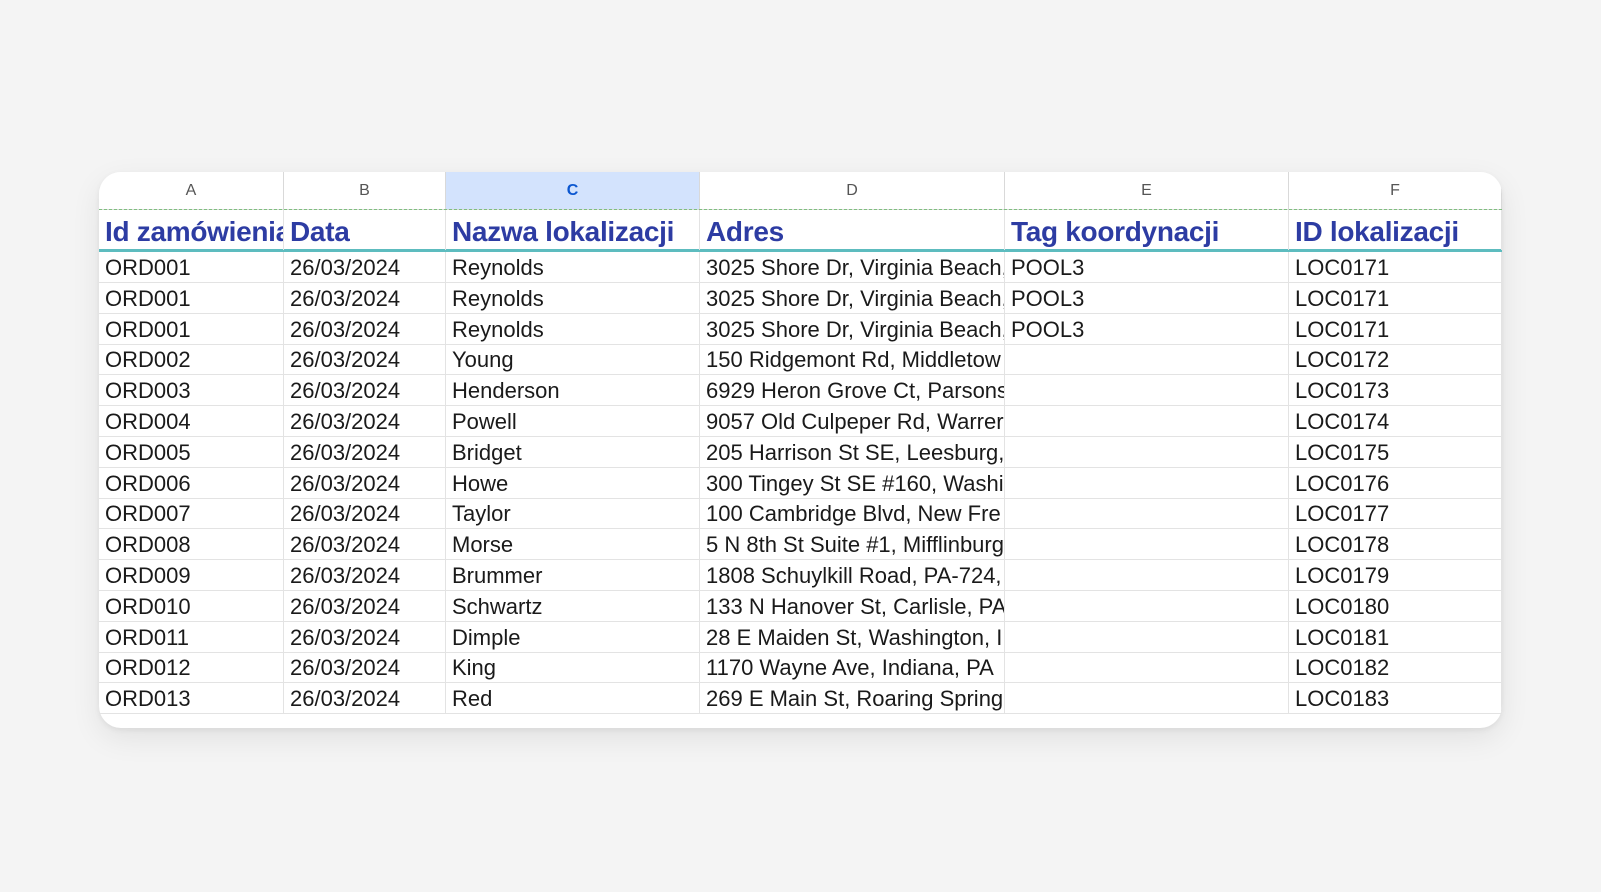 Image resolution: width=1601 pixels, height=892 pixels. Describe the element at coordinates (191, 359) in the screenshot. I see `table-cell: ORD002` at that location.